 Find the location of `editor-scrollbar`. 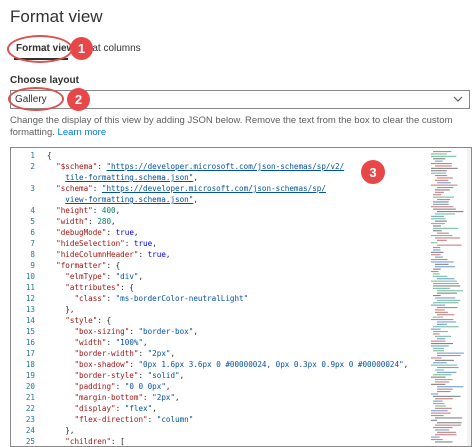

editor-scrollbar is located at coordinates (469, 297).